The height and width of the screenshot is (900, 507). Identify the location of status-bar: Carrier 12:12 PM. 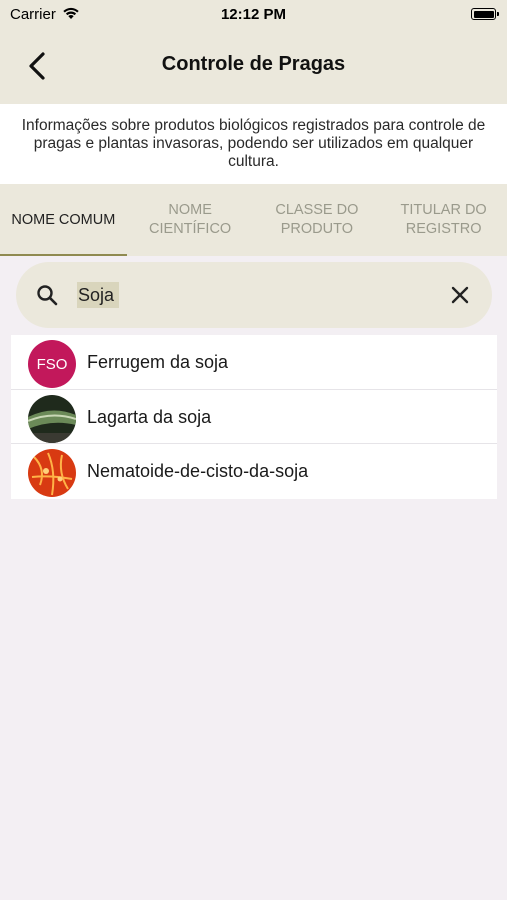
(253, 14).